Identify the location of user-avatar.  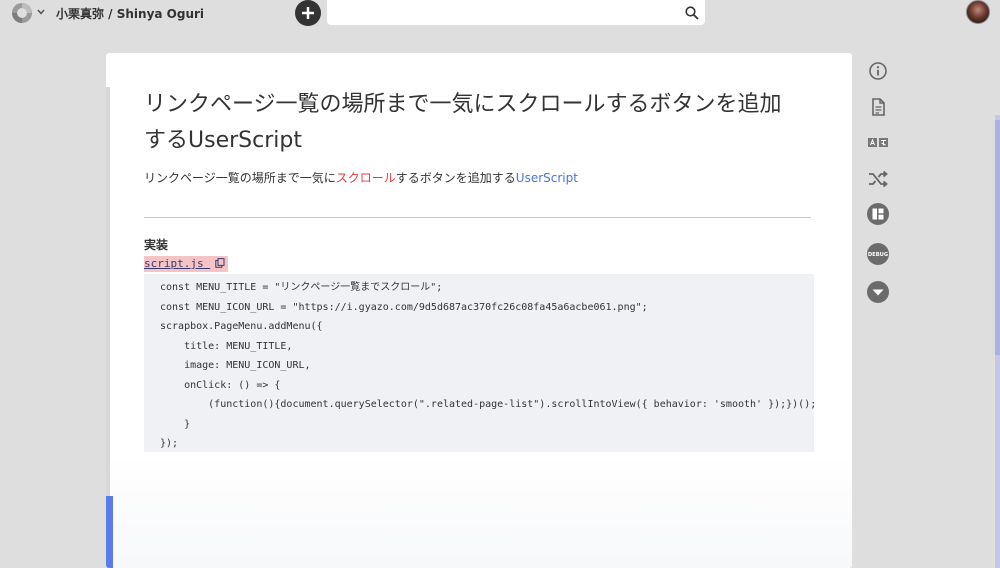
(978, 12).